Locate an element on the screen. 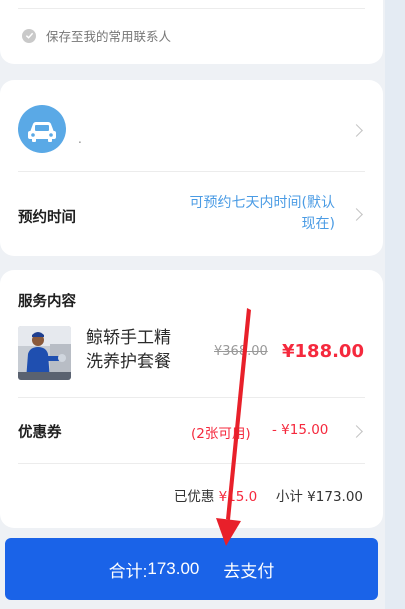 The width and height of the screenshot is (405, 609). coupon-label: 优惠券 is located at coordinates (40, 433).